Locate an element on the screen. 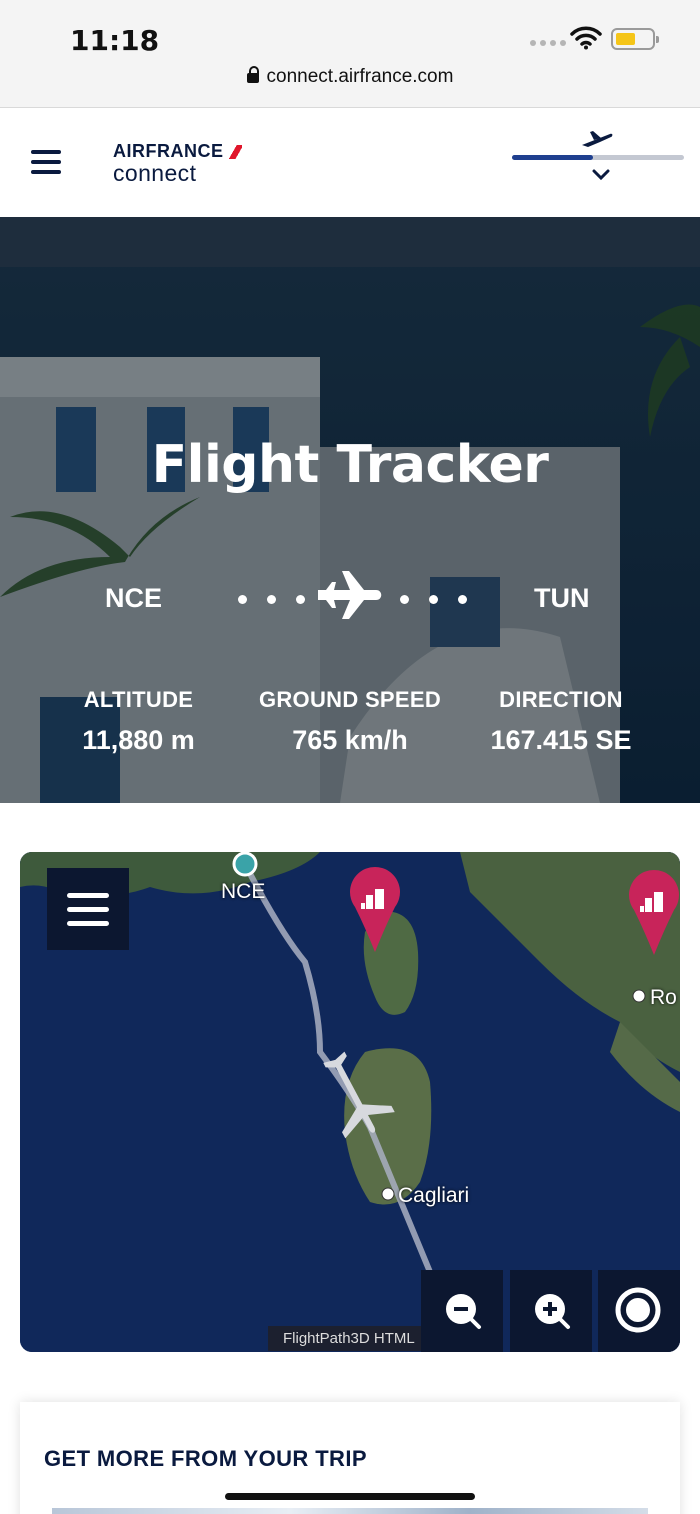 This screenshot has height=1514, width=700. wifi-icon is located at coordinates (586, 38).